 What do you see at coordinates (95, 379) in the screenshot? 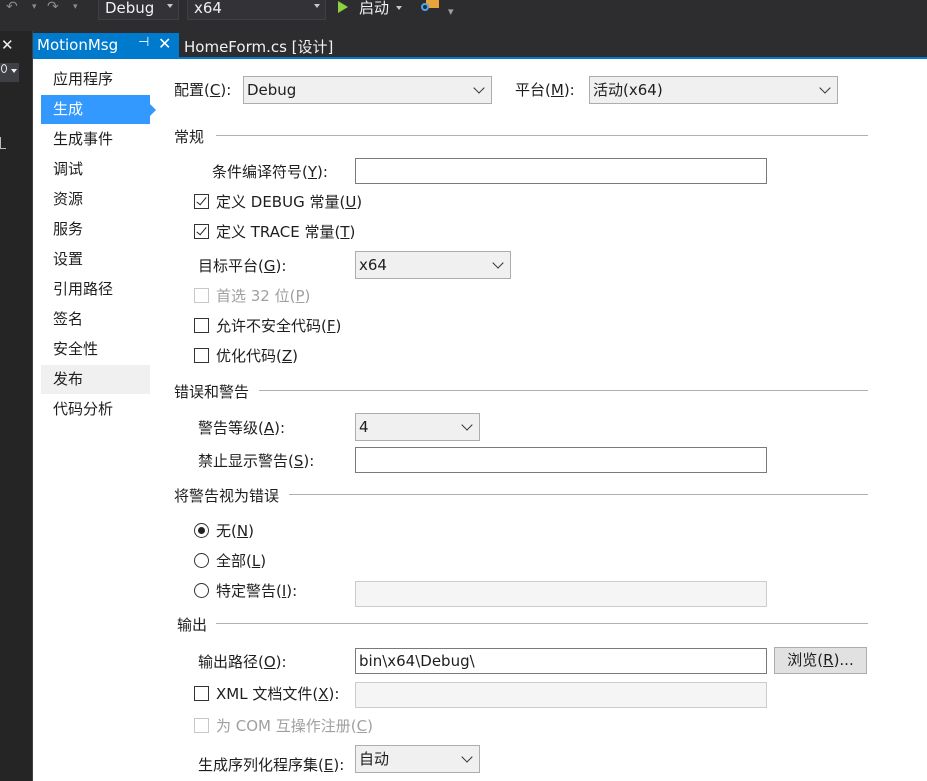
I see `nav-item-publish: 发布` at bounding box center [95, 379].